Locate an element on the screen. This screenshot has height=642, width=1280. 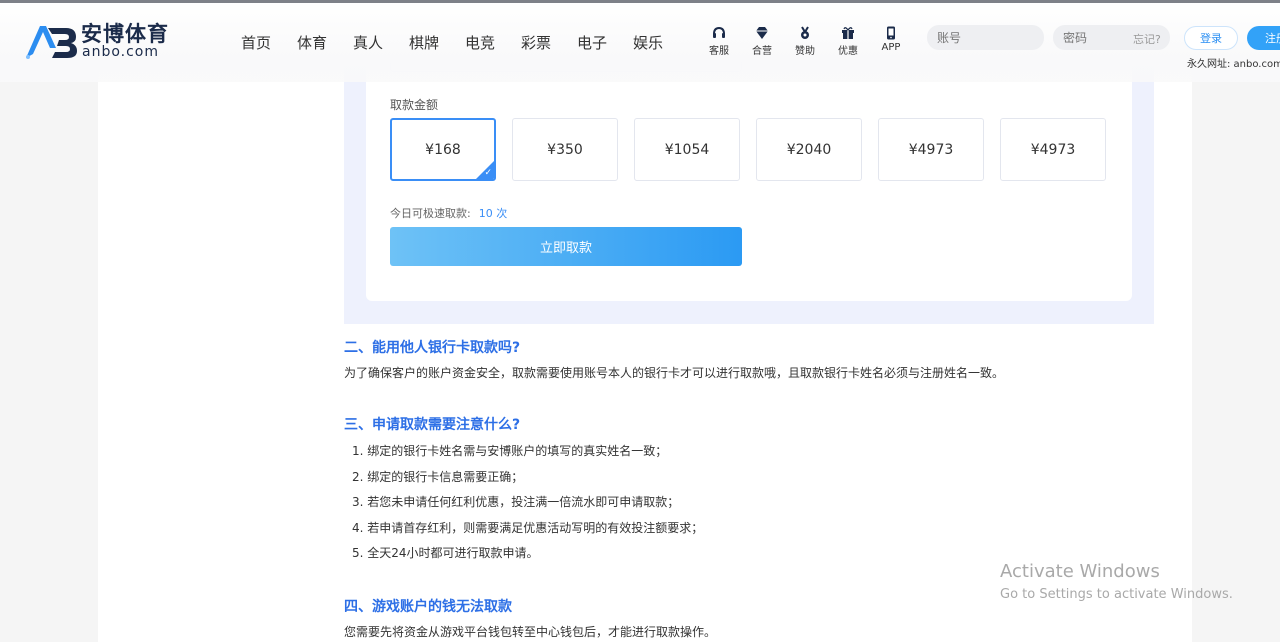
list-item: 4. 若申请首存红利，则需要满足优惠活动写明的有效投注额要求； is located at coordinates (528, 528).